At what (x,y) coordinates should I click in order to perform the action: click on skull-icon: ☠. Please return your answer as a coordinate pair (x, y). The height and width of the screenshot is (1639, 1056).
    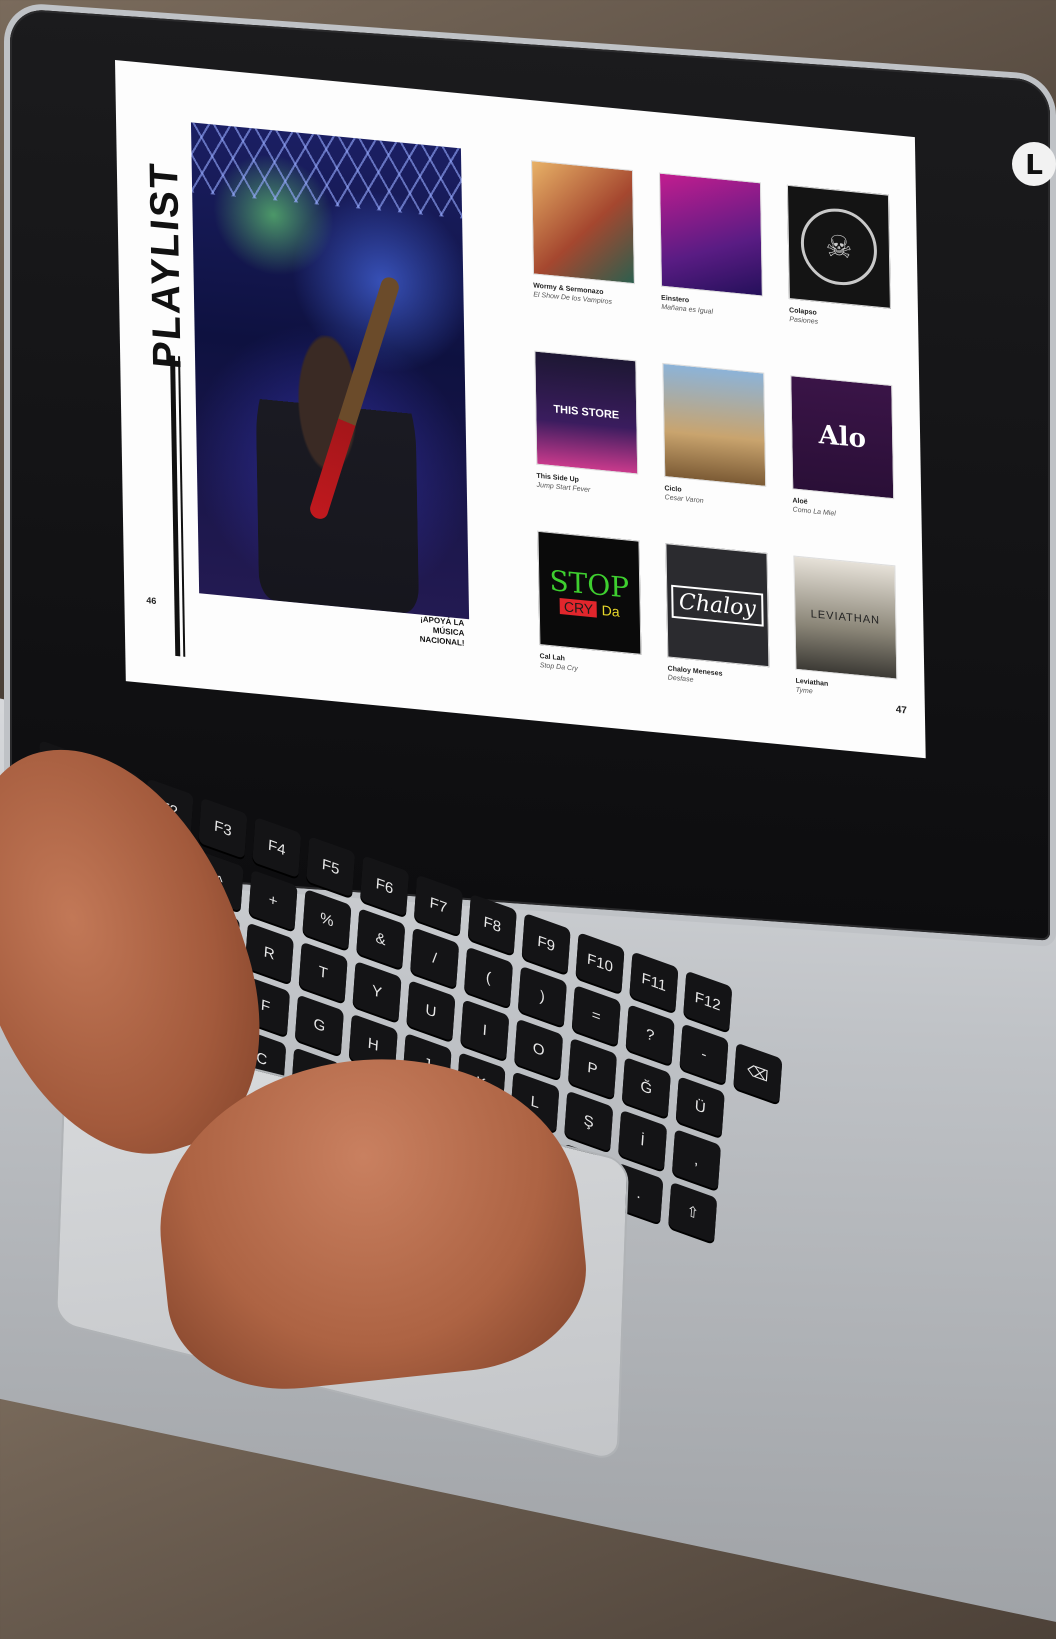
    Looking at the image, I should click on (839, 247).